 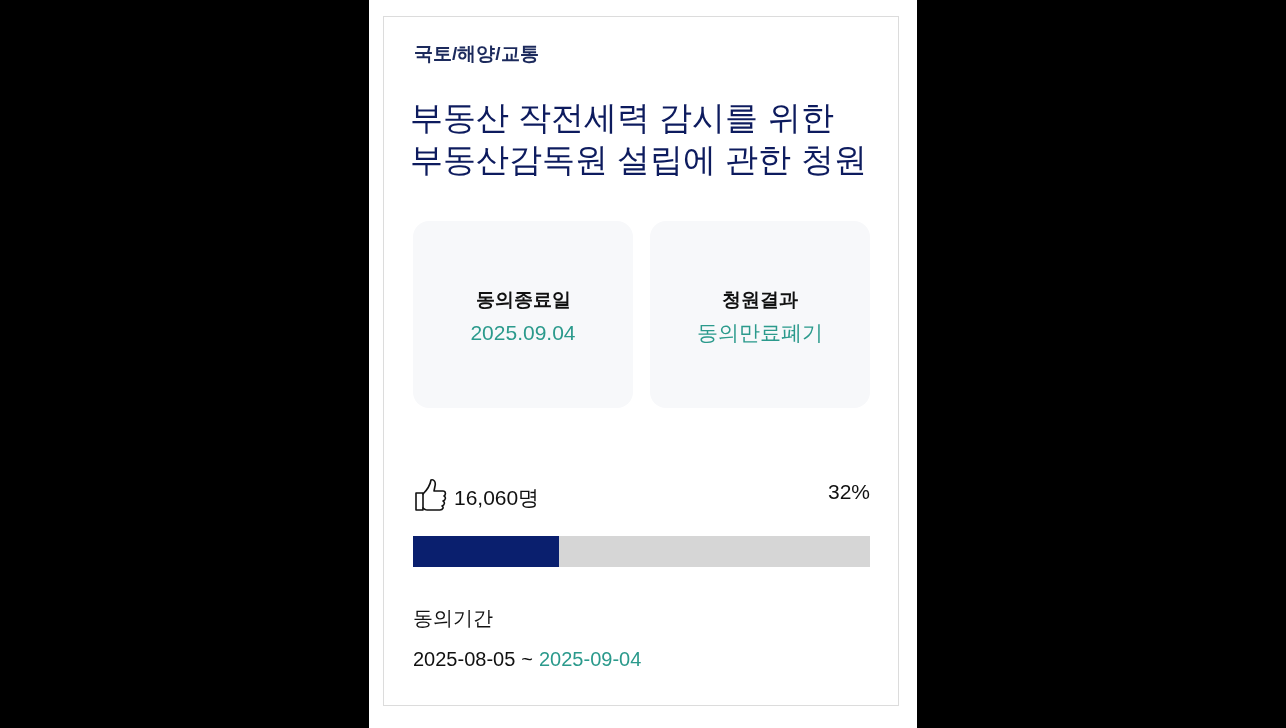 What do you see at coordinates (431, 495) in the screenshot?
I see `thumbs-up-icon` at bounding box center [431, 495].